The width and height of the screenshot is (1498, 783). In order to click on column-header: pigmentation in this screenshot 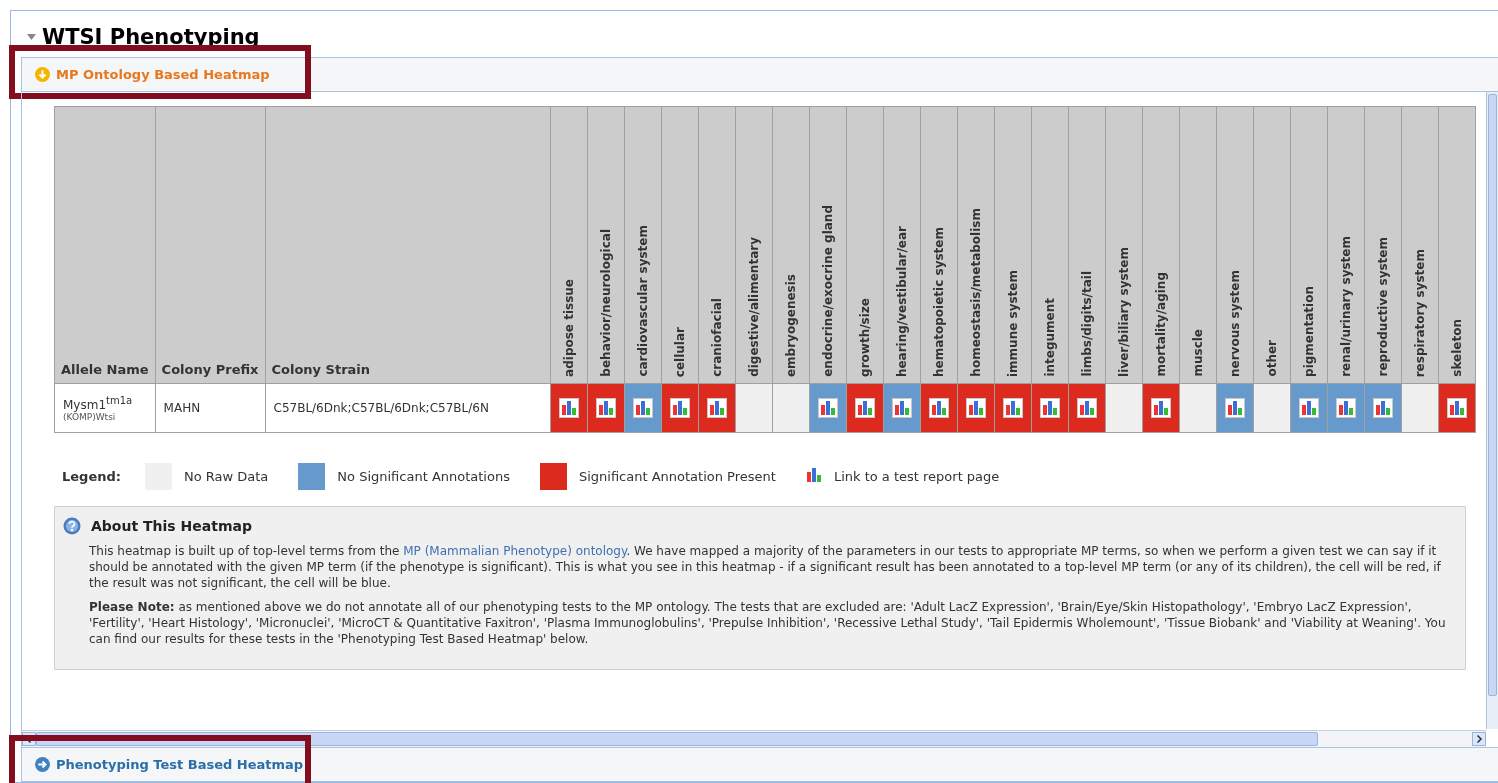, I will do `click(1308, 332)`.